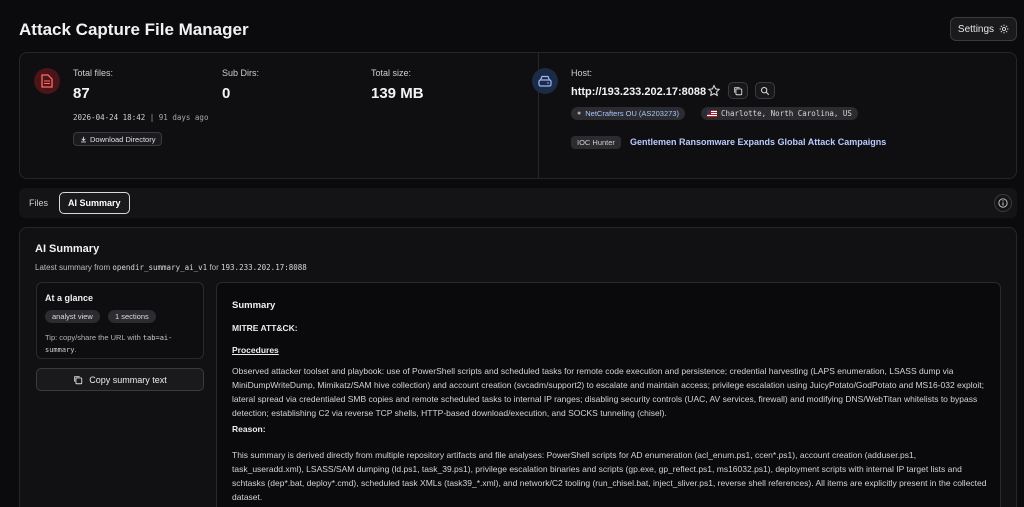  What do you see at coordinates (1004, 29) in the screenshot?
I see `gear-icon` at bounding box center [1004, 29].